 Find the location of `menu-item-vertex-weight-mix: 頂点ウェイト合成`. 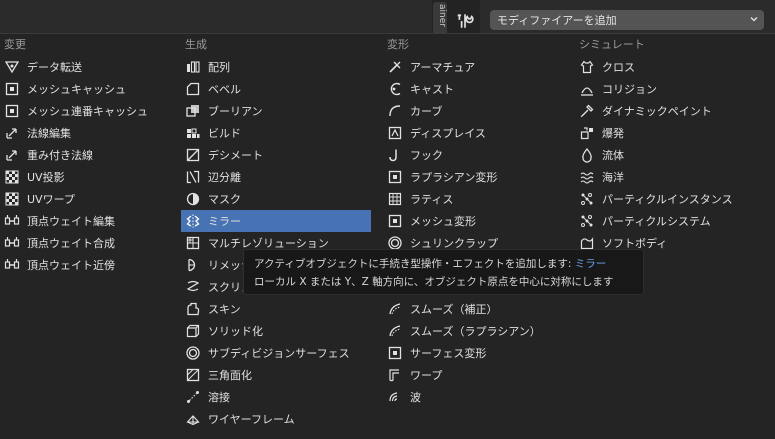

menu-item-vertex-weight-mix: 頂点ウェイト合成 is located at coordinates (95, 243).